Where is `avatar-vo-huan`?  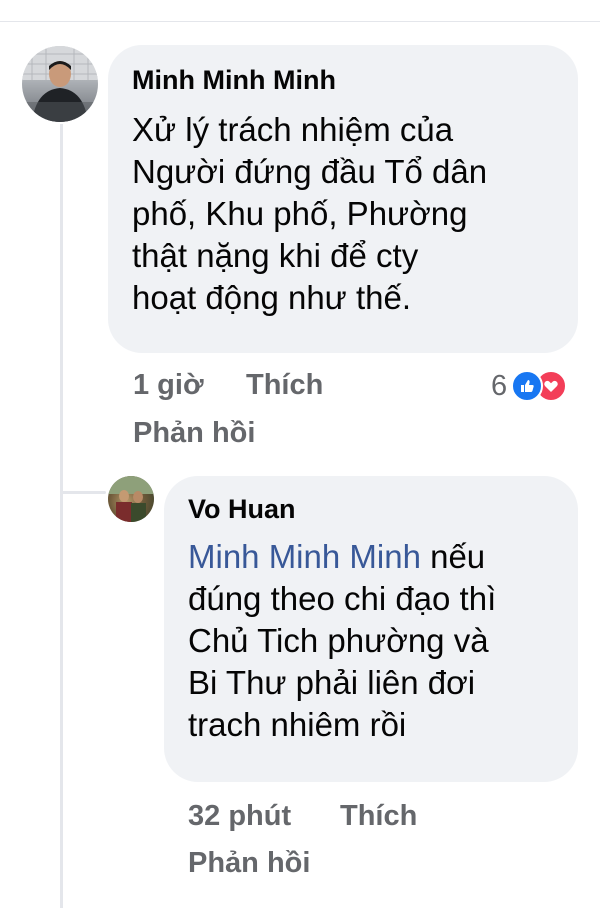
avatar-vo-huan is located at coordinates (131, 499).